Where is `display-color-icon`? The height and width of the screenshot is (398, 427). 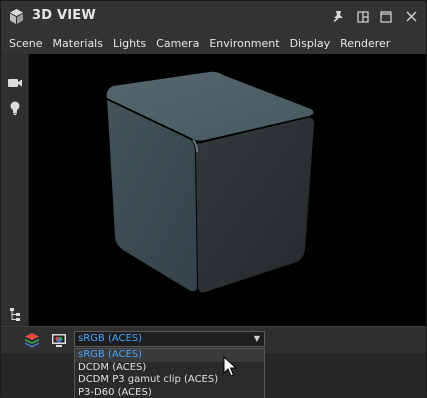 display-color-icon is located at coordinates (59, 340).